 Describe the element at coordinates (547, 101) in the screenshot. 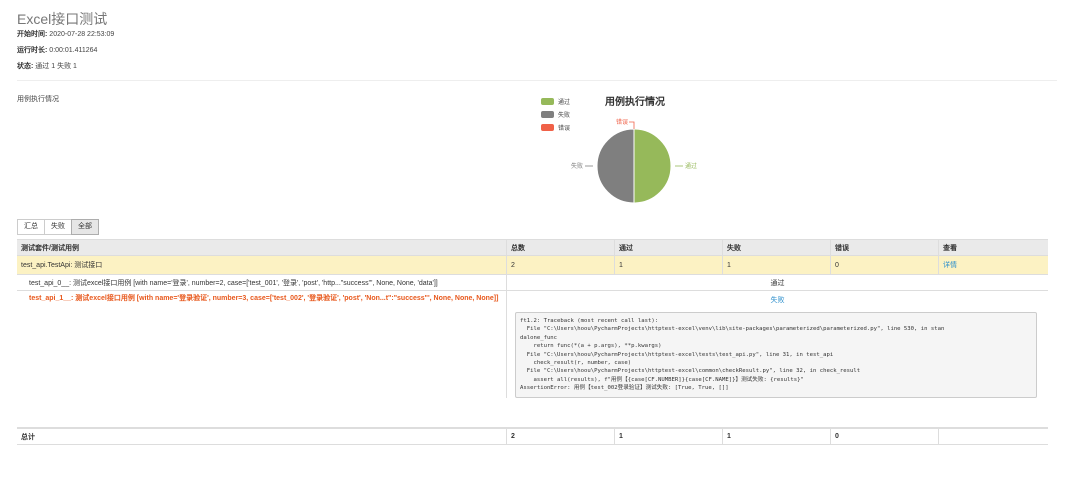

I see `legend-swatch-pass` at that location.